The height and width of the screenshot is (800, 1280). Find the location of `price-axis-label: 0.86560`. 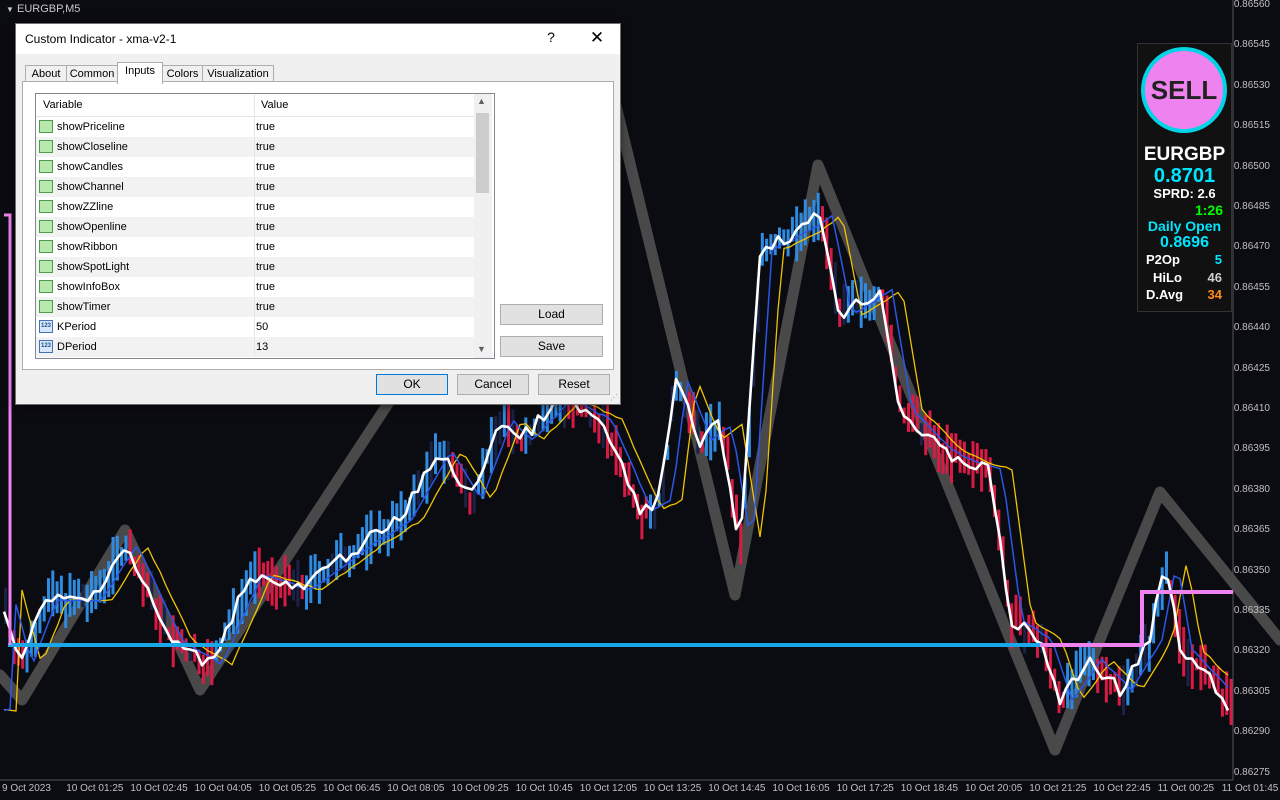

price-axis-label: 0.86560 is located at coordinates (1251, 5).